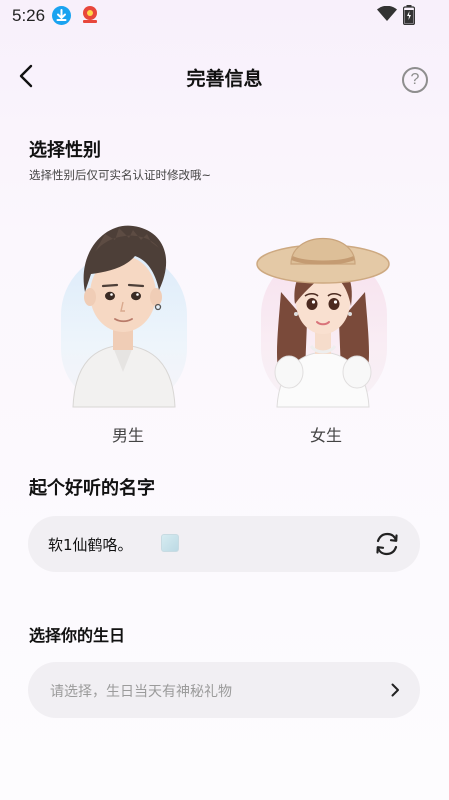  Describe the element at coordinates (127, 435) in the screenshot. I see `gender-label-male: 男生` at that location.